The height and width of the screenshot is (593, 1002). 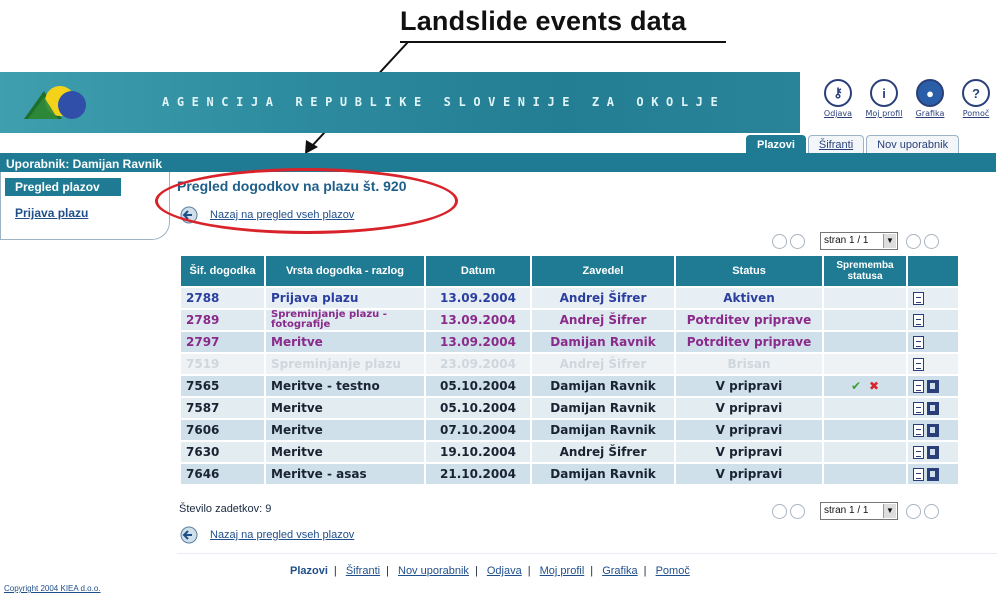 I want to click on help-button: ? Pomoč, so click(x=976, y=98).